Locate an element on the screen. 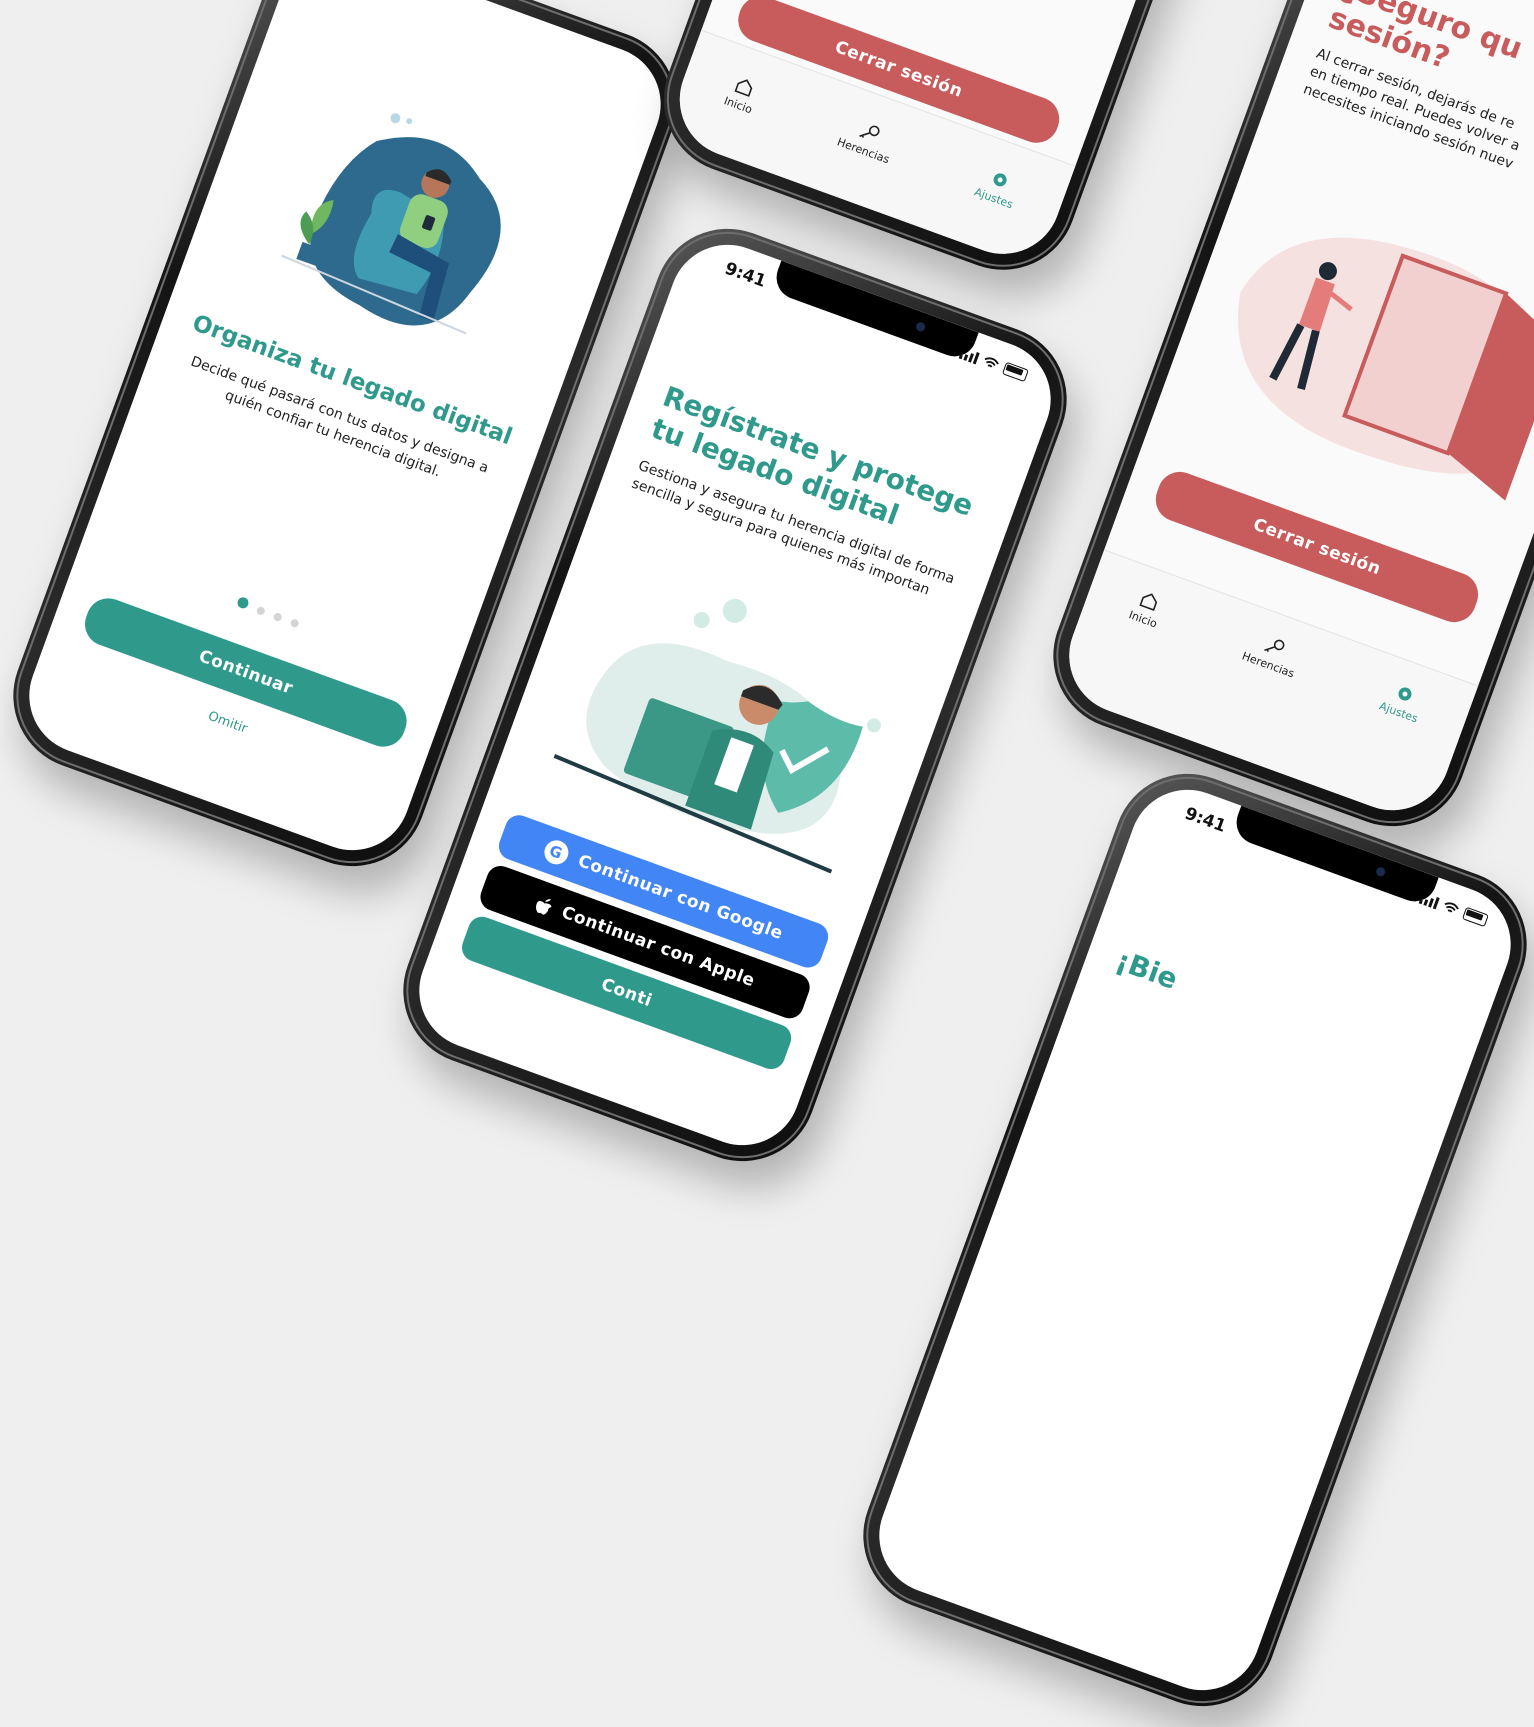 The height and width of the screenshot is (1727, 1534). apple-icon is located at coordinates (543, 906).